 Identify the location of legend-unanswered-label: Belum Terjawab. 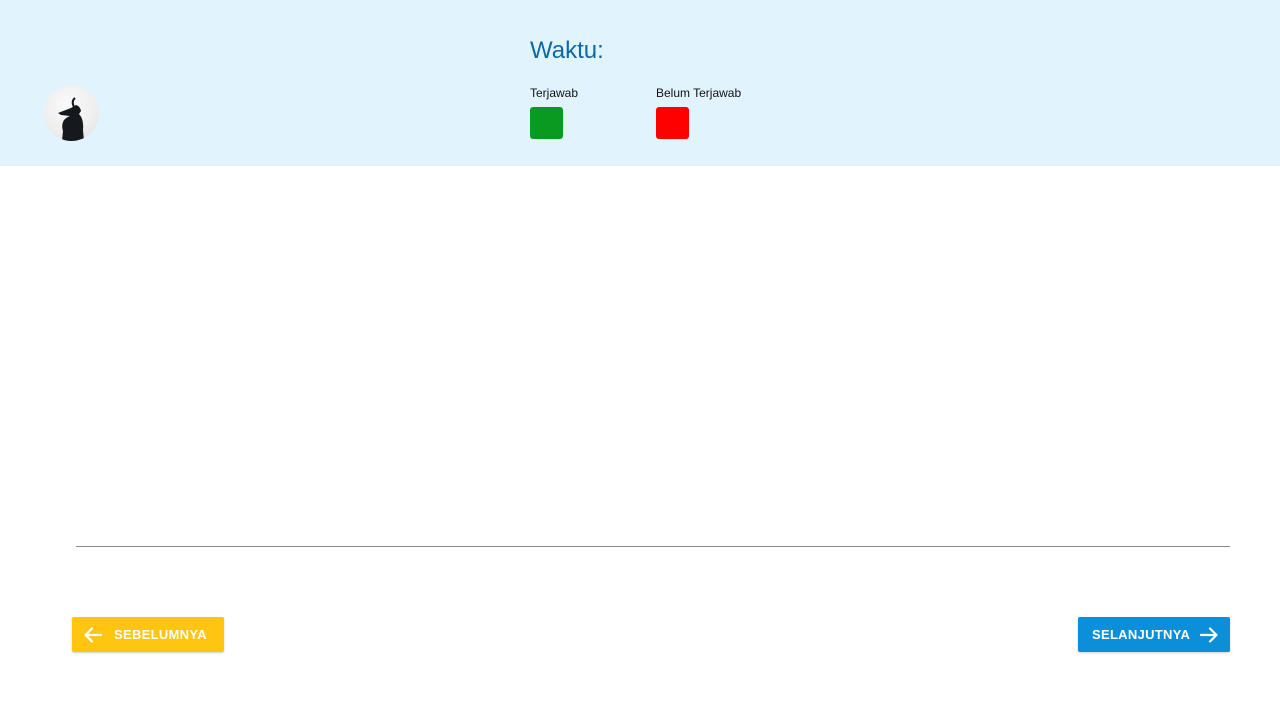
(699, 93).